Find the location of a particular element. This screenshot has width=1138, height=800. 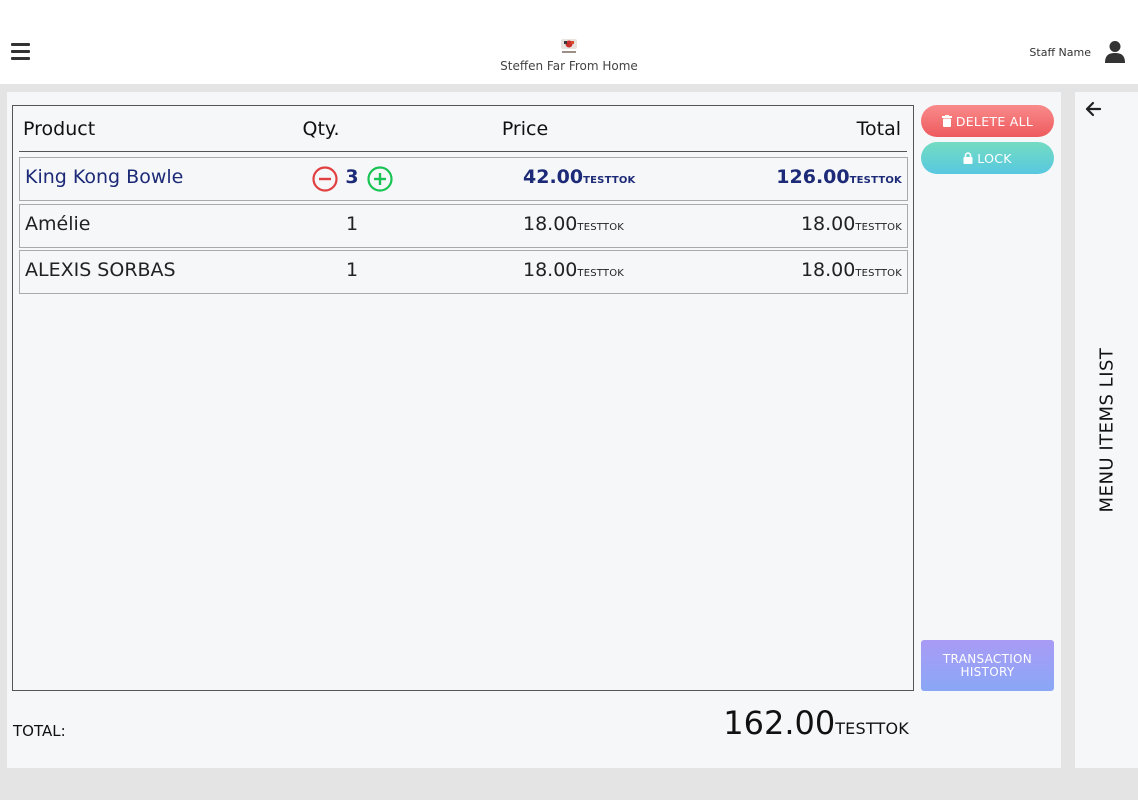

user-icon is located at coordinates (1115, 52).